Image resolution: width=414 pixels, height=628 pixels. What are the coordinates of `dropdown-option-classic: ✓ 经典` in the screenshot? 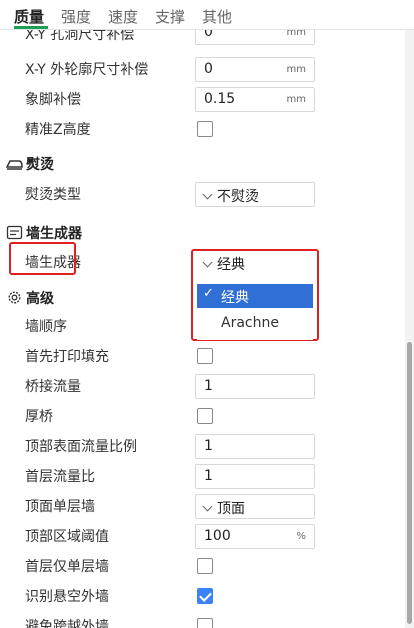 It's located at (255, 296).